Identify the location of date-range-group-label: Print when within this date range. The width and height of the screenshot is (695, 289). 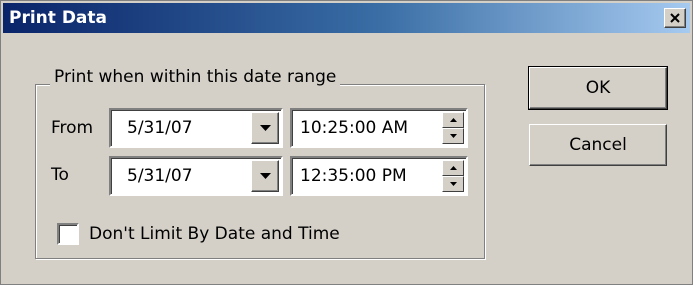
(195, 77).